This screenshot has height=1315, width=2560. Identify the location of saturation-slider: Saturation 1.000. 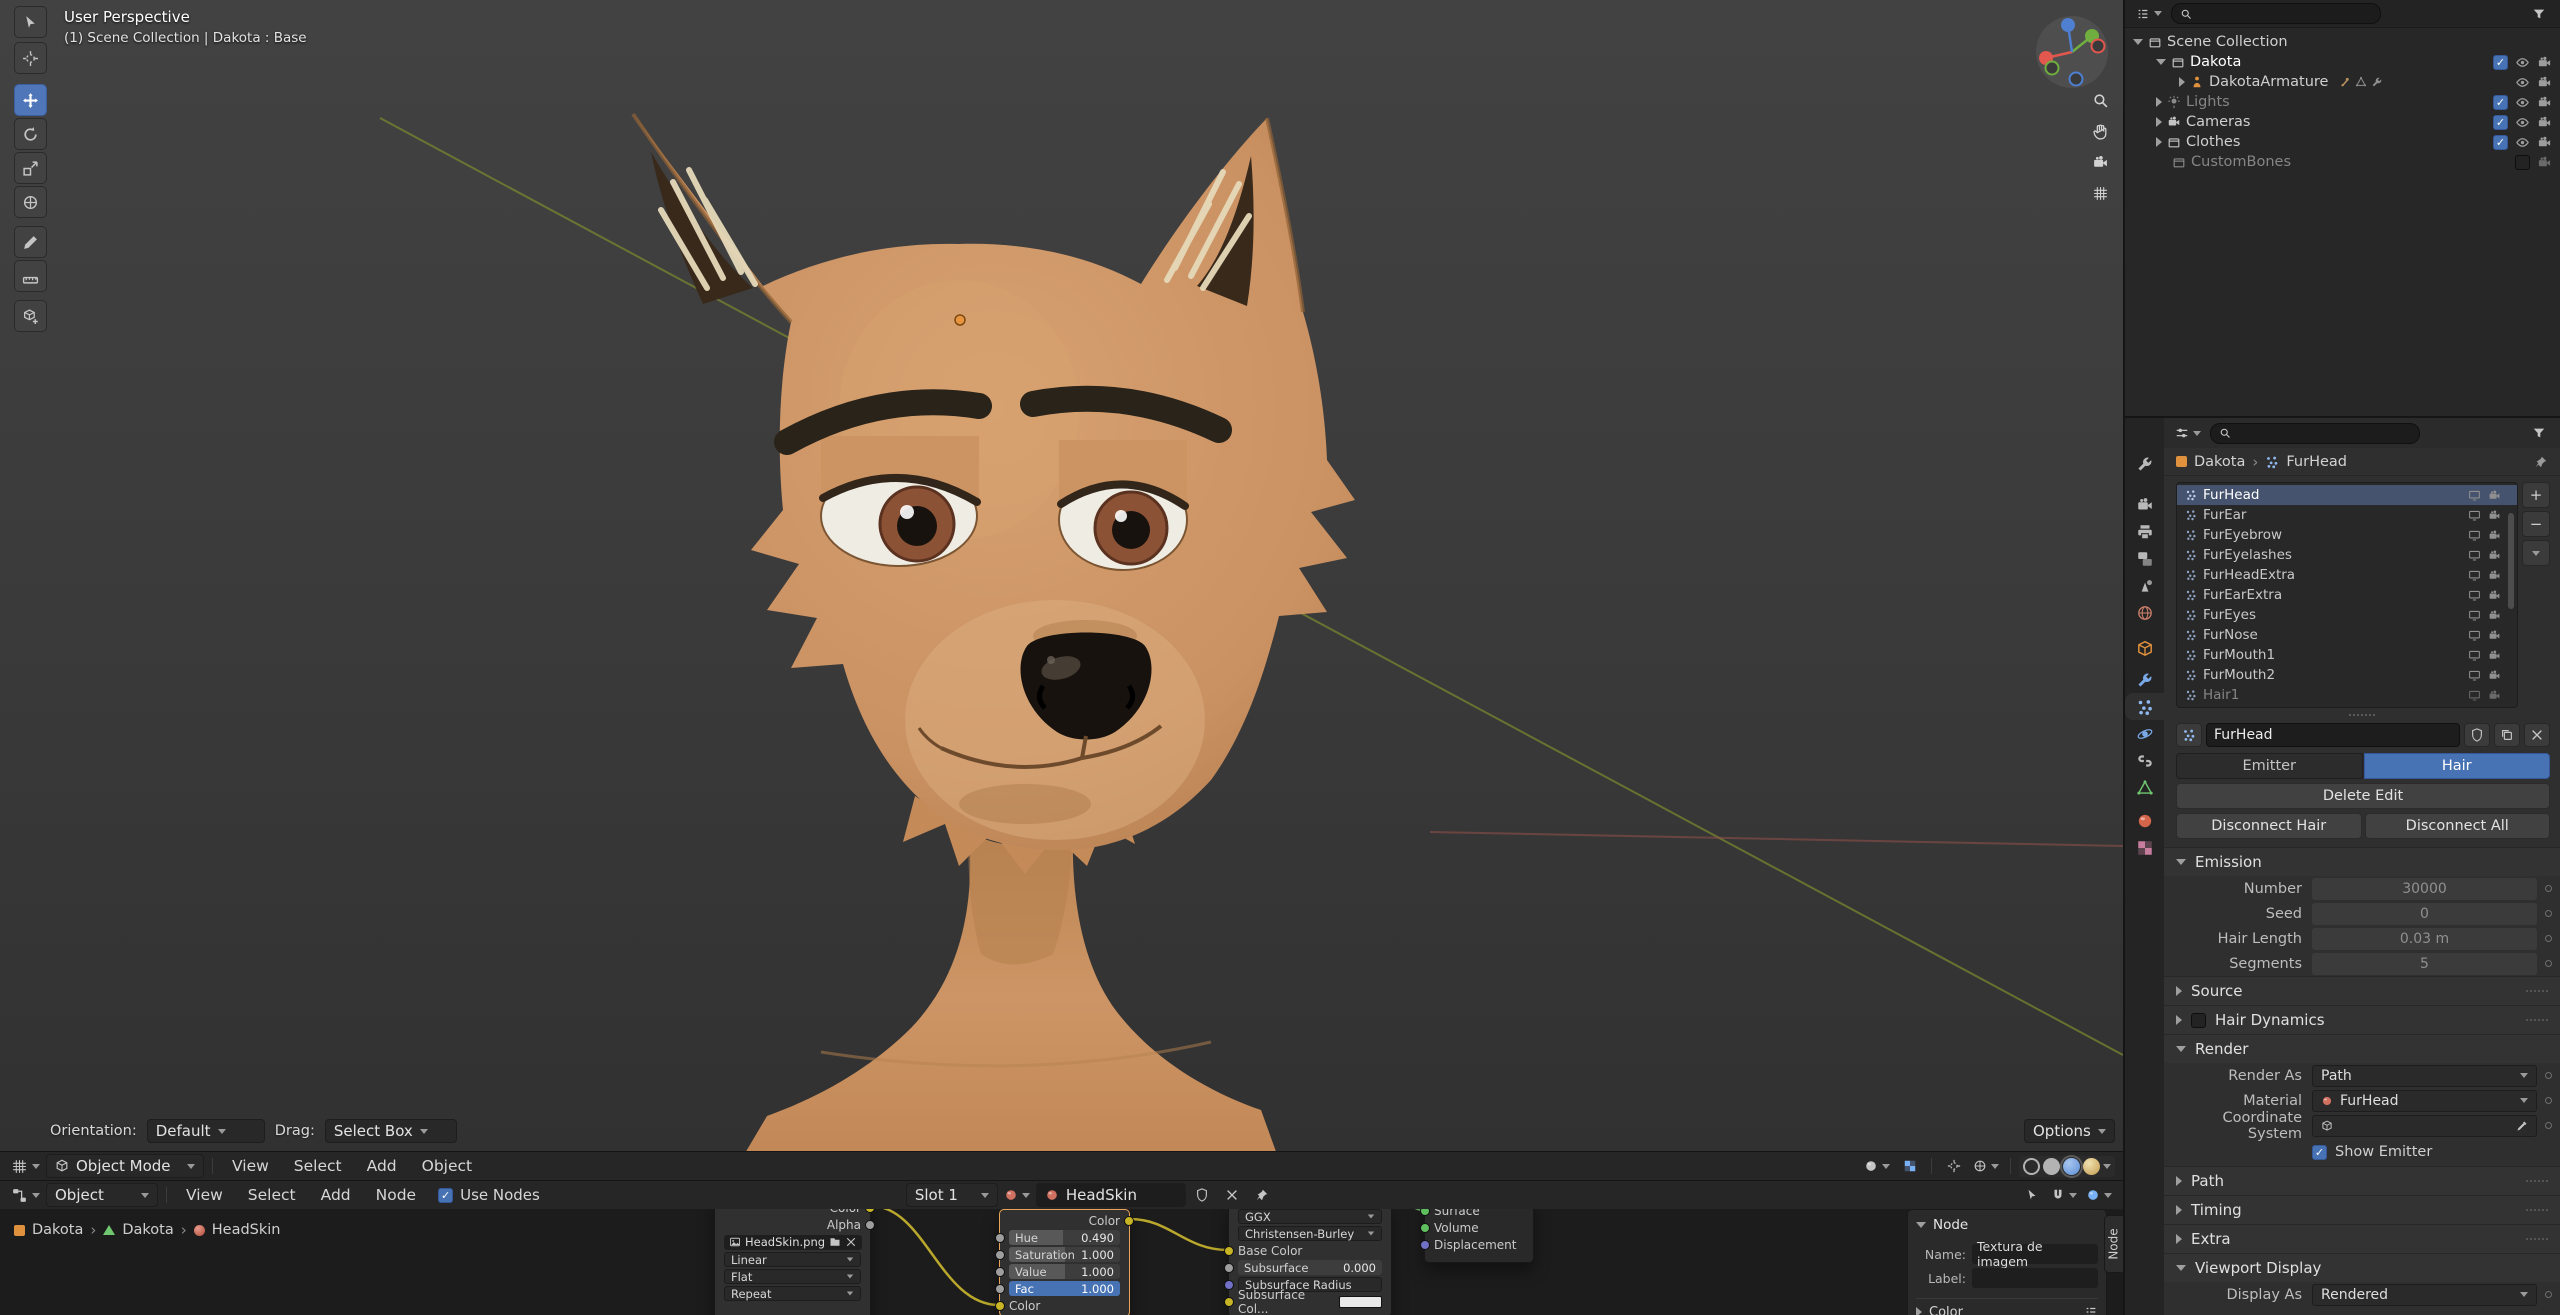
(1064, 1254).